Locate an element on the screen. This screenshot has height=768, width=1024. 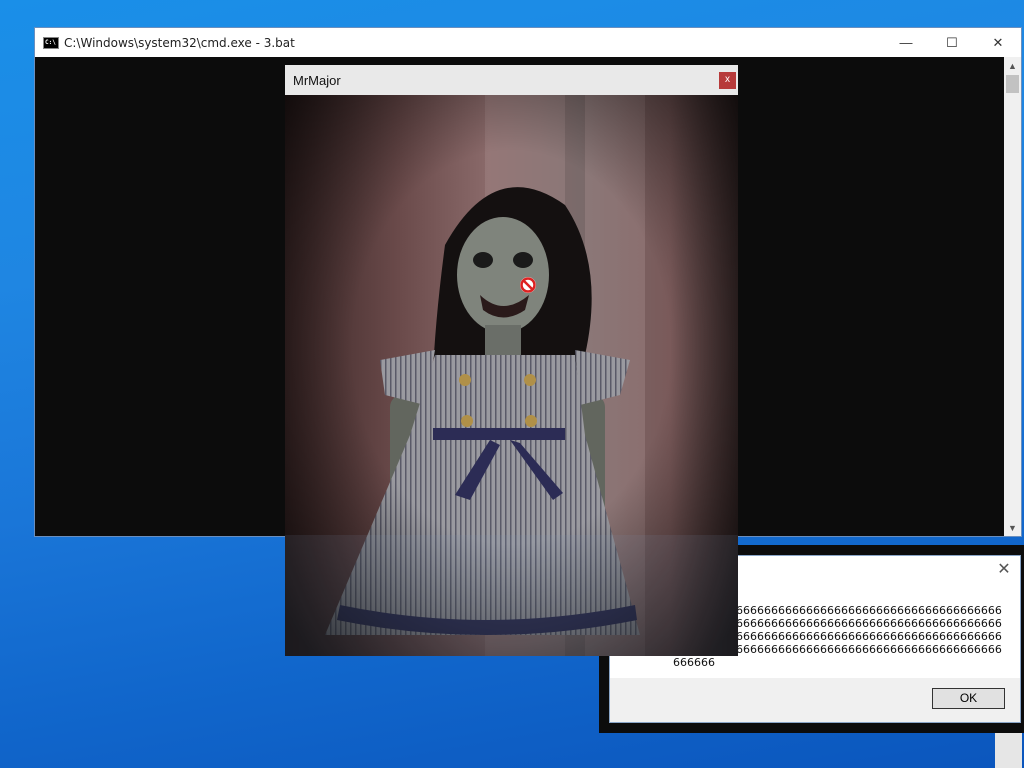
mrmajor-close-button: x is located at coordinates (727, 80).